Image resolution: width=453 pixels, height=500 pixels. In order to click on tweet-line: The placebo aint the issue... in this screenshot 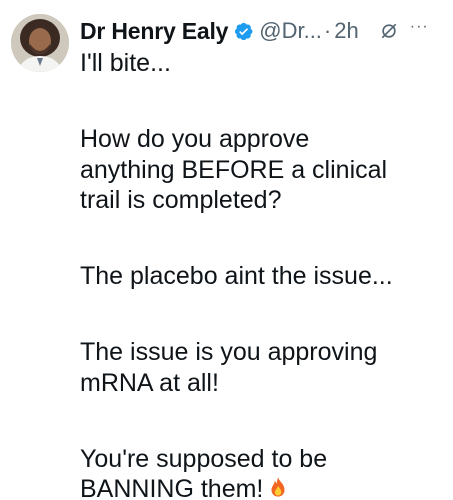, I will do `click(236, 276)`.